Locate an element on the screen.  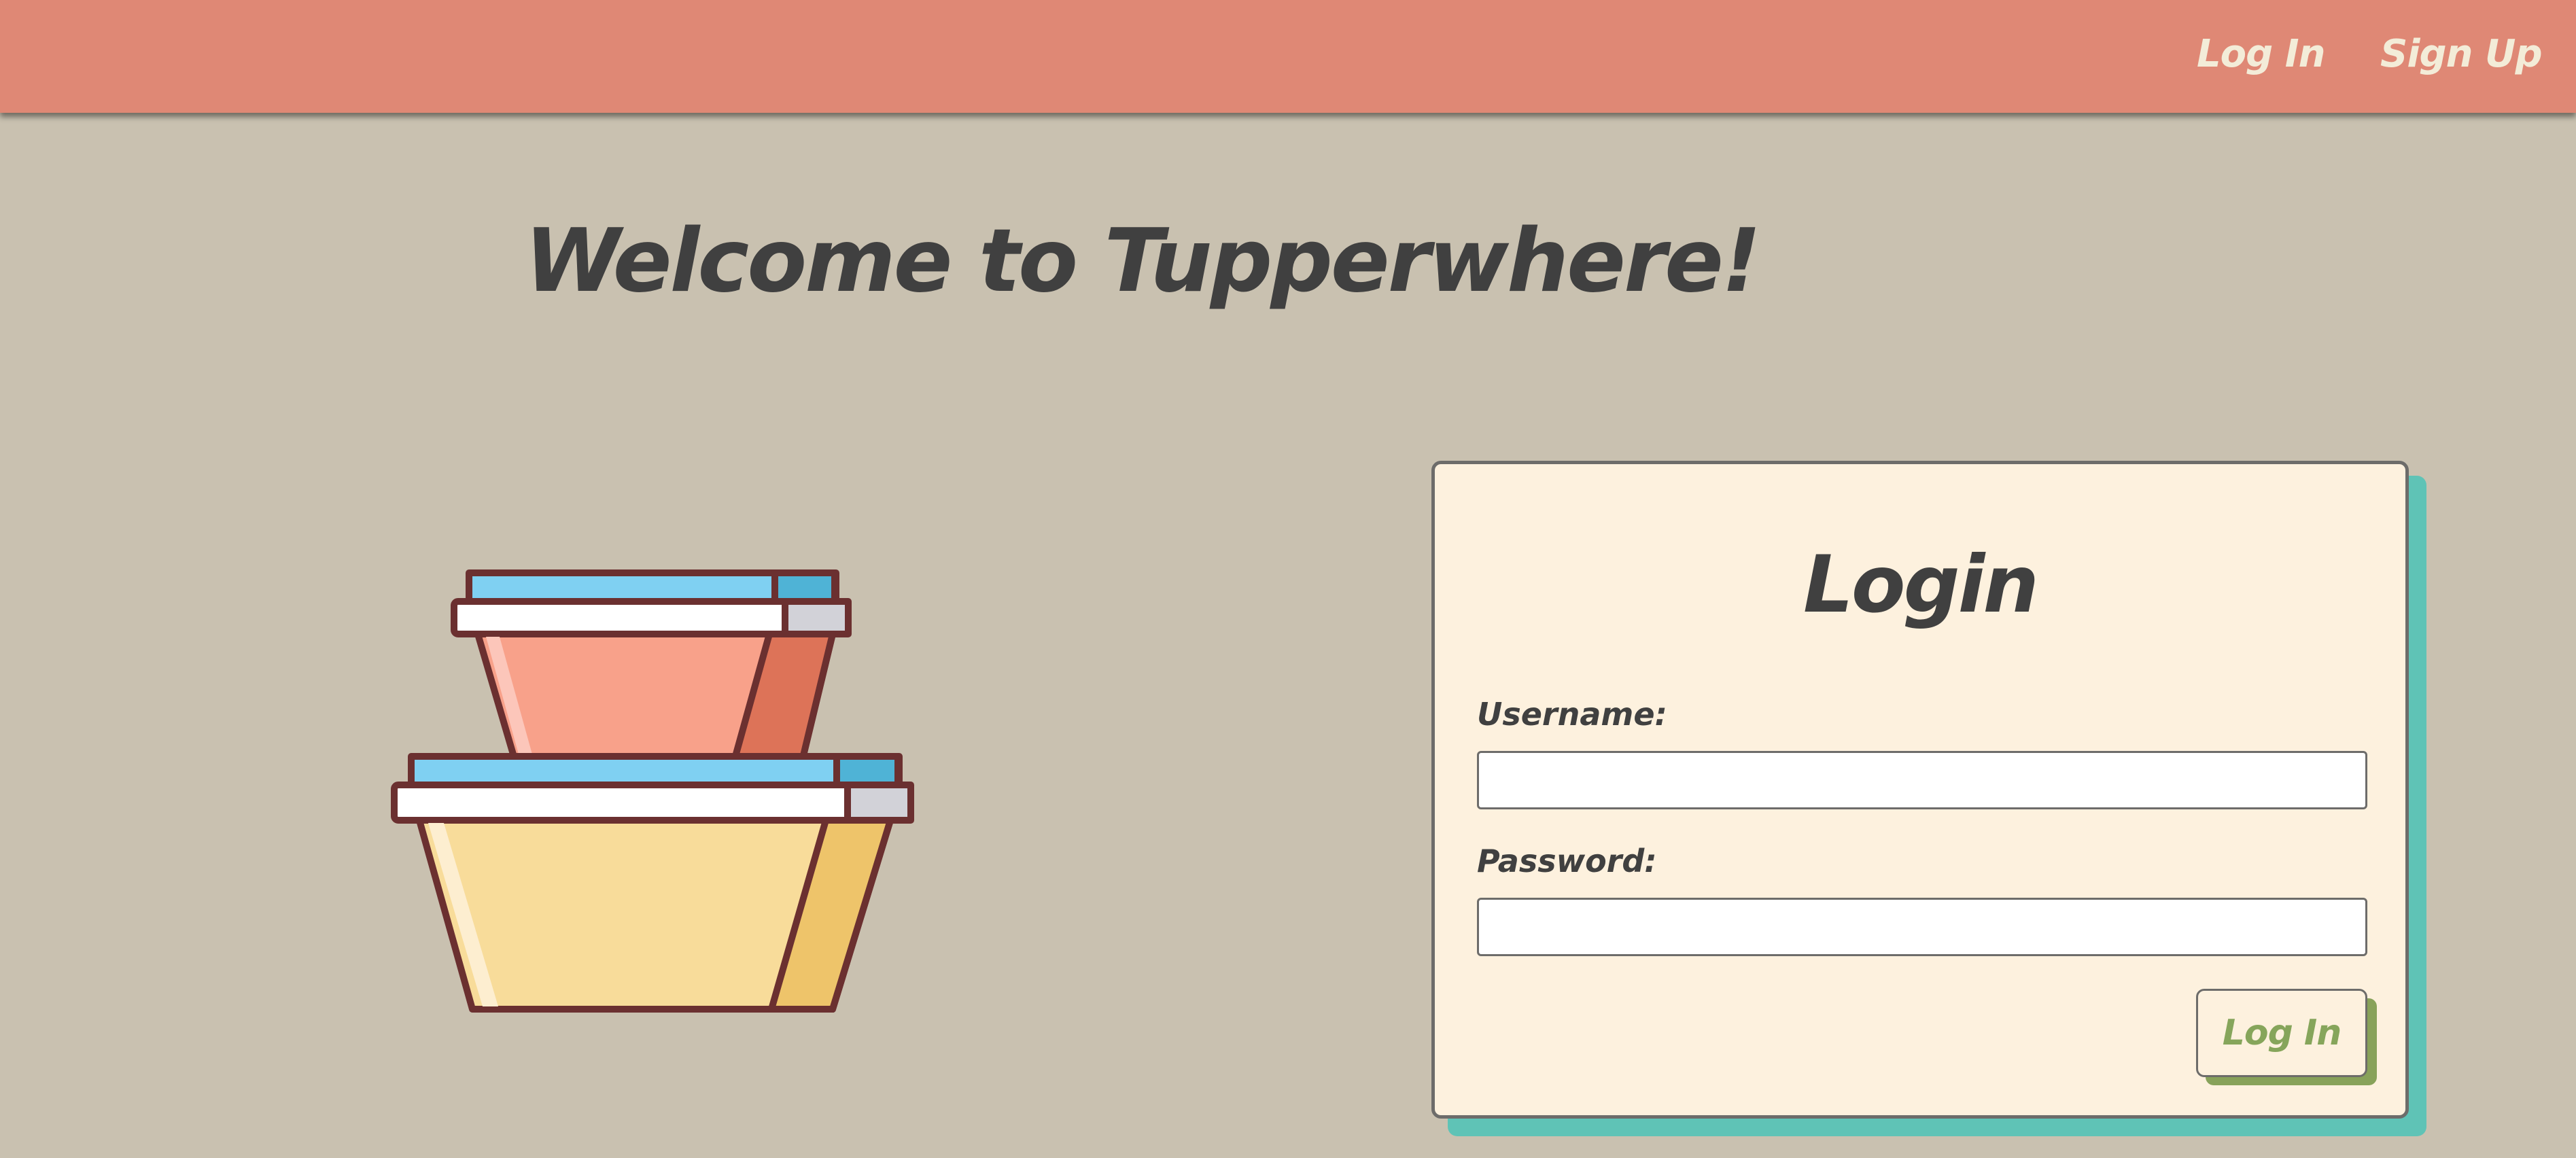
nav-signup-link: Sign Up is located at coordinates (2461, 54).